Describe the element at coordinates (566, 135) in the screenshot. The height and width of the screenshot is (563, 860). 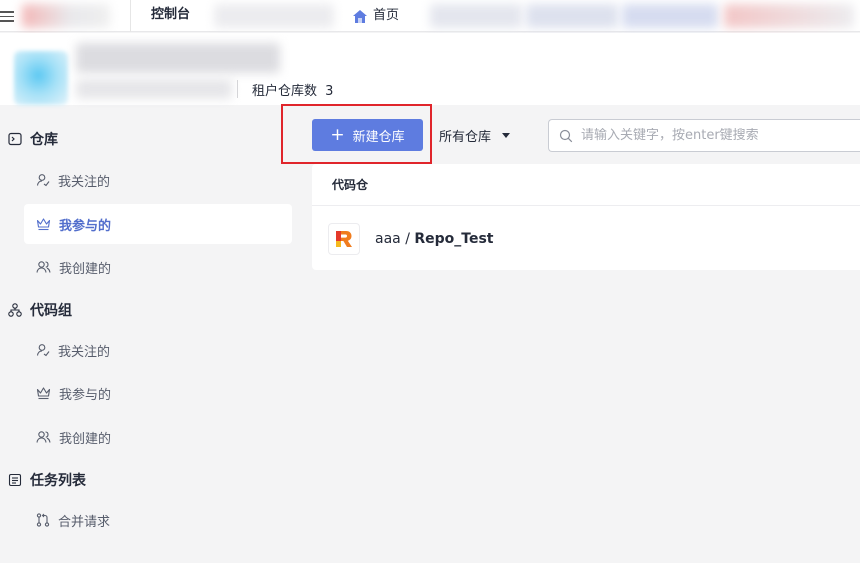
I see `search-icon` at that location.